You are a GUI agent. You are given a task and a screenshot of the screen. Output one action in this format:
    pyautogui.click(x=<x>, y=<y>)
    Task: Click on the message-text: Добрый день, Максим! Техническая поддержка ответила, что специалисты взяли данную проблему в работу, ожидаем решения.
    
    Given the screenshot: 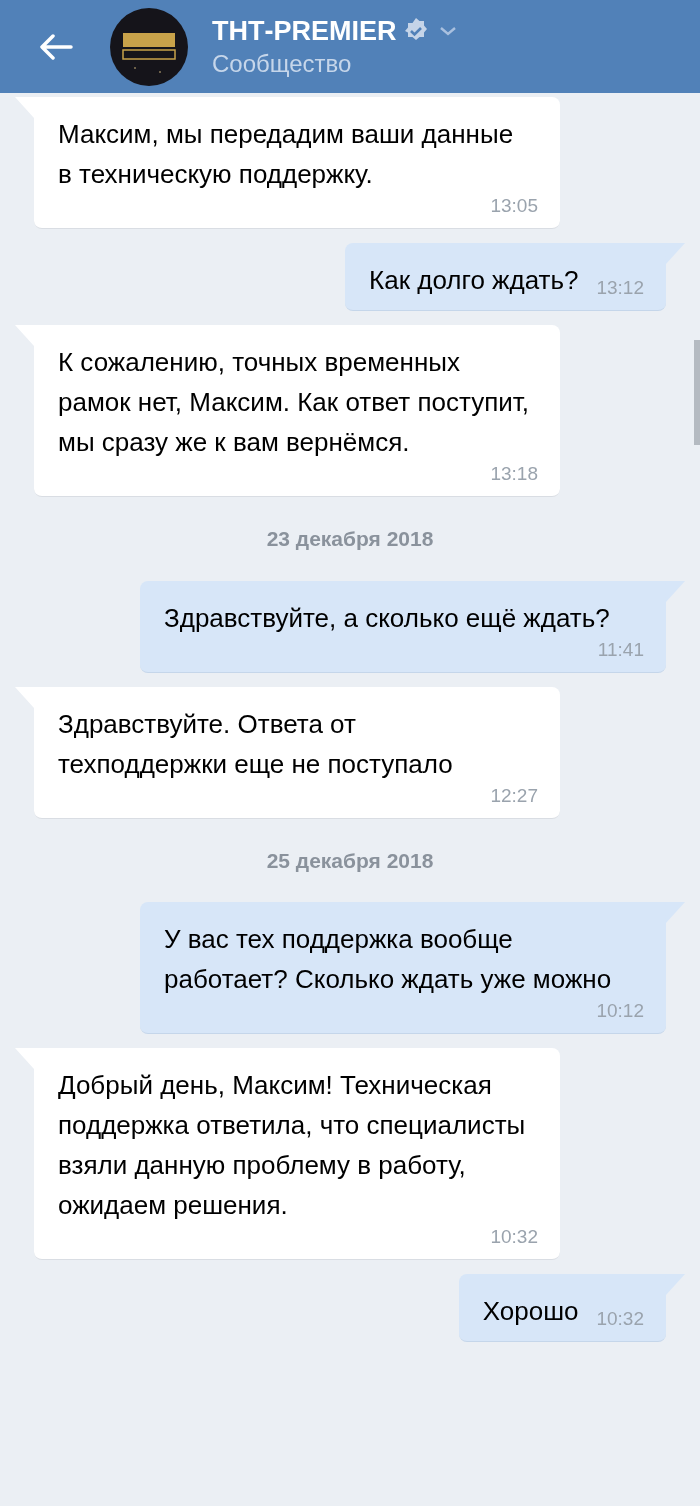 What is the action you would take?
    pyautogui.click(x=292, y=1145)
    